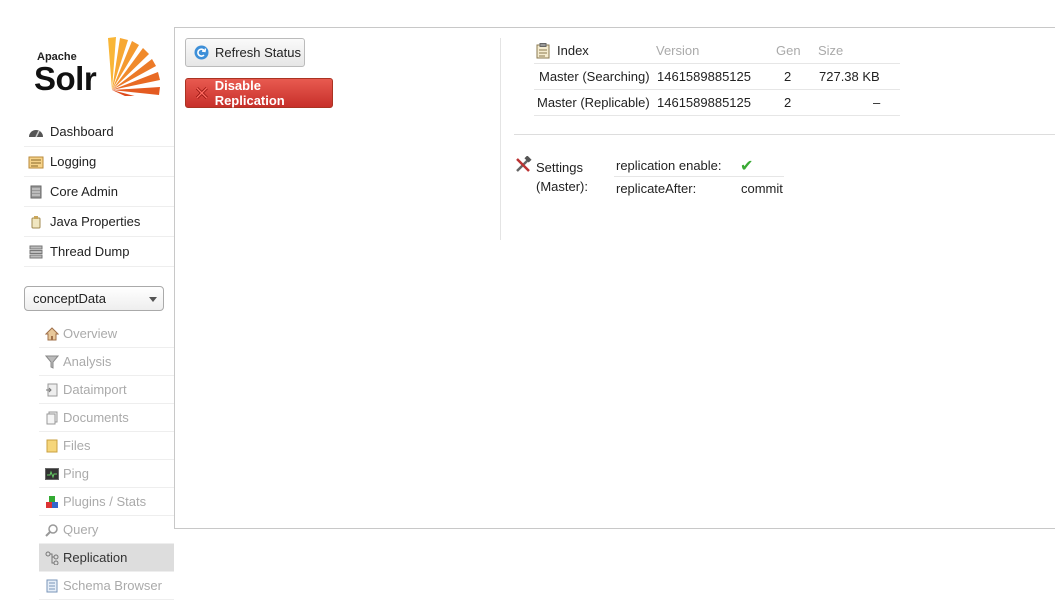 The height and width of the screenshot is (603, 1055). What do you see at coordinates (95, 221) in the screenshot?
I see `menu-item-label: Java Properties` at bounding box center [95, 221].